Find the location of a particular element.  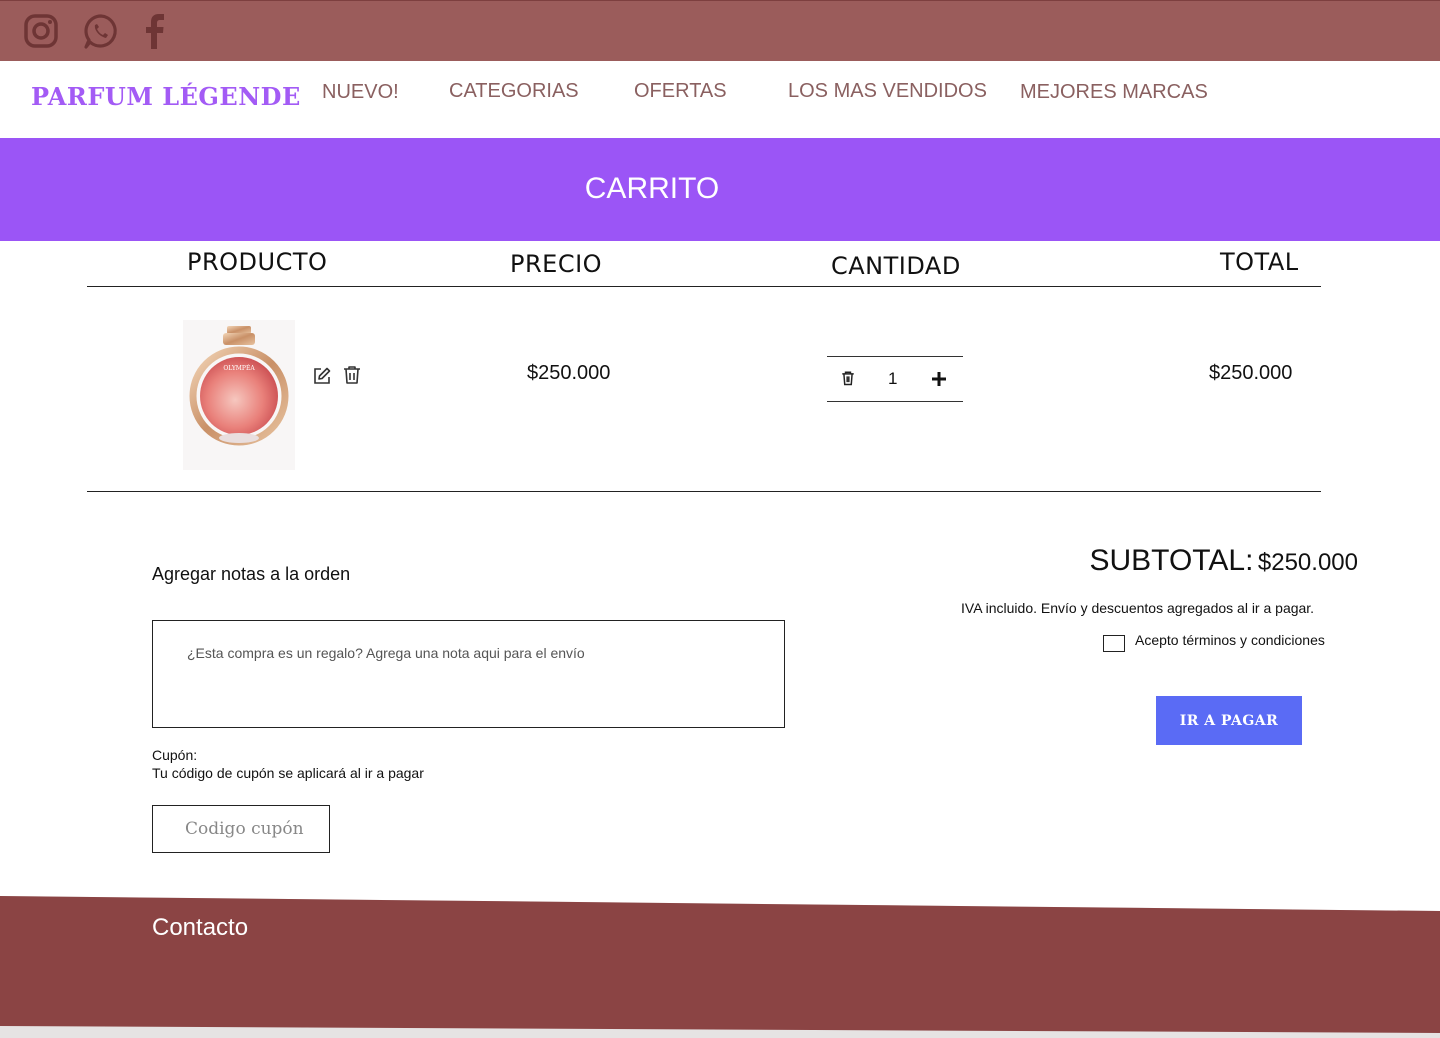

nav-mas-vendidos: LOS MAS VENDIDOS is located at coordinates (887, 91).